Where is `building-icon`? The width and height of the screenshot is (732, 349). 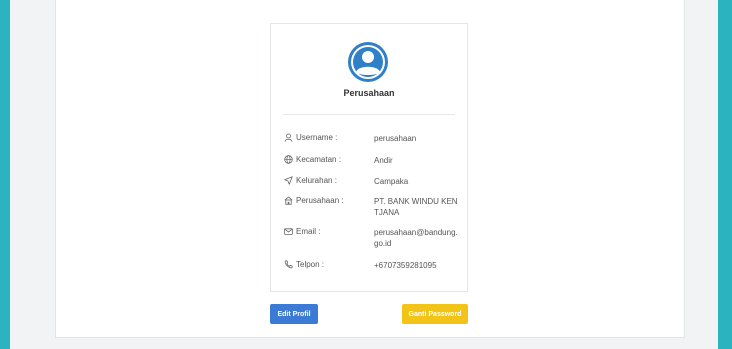 building-icon is located at coordinates (288, 200).